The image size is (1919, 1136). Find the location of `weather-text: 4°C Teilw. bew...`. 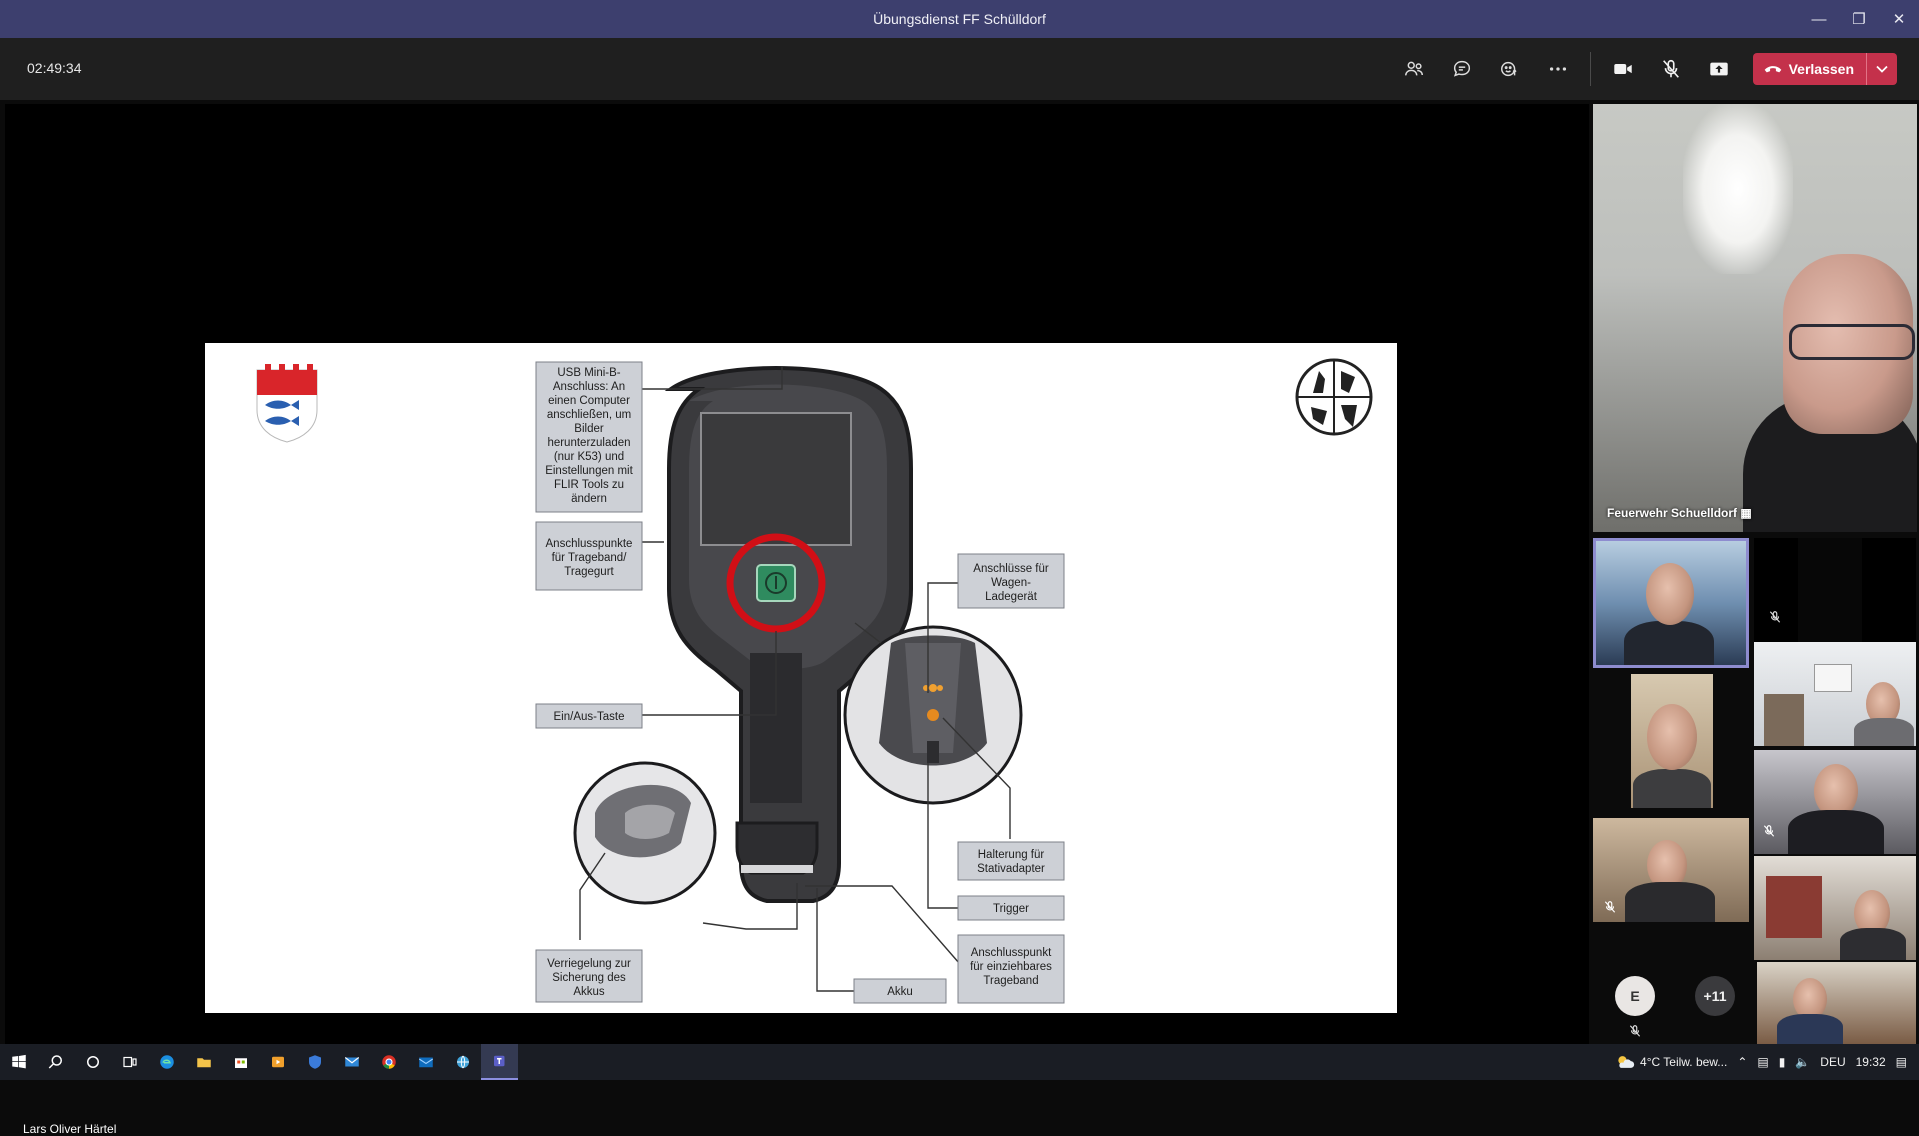

weather-text: 4°C Teilw. bew... is located at coordinates (1683, 1062).